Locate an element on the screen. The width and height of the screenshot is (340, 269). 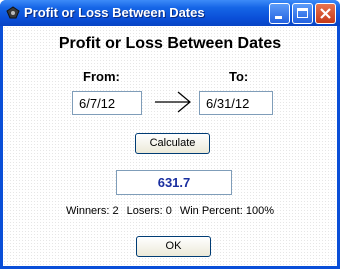
close-icon is located at coordinates (325, 13).